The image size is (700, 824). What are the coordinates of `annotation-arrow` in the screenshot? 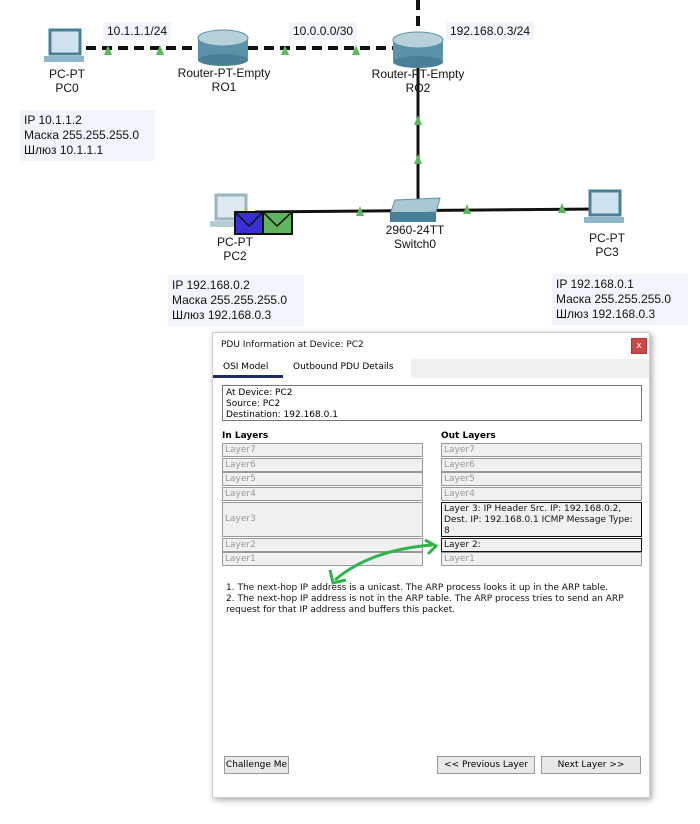 It's located at (383, 561).